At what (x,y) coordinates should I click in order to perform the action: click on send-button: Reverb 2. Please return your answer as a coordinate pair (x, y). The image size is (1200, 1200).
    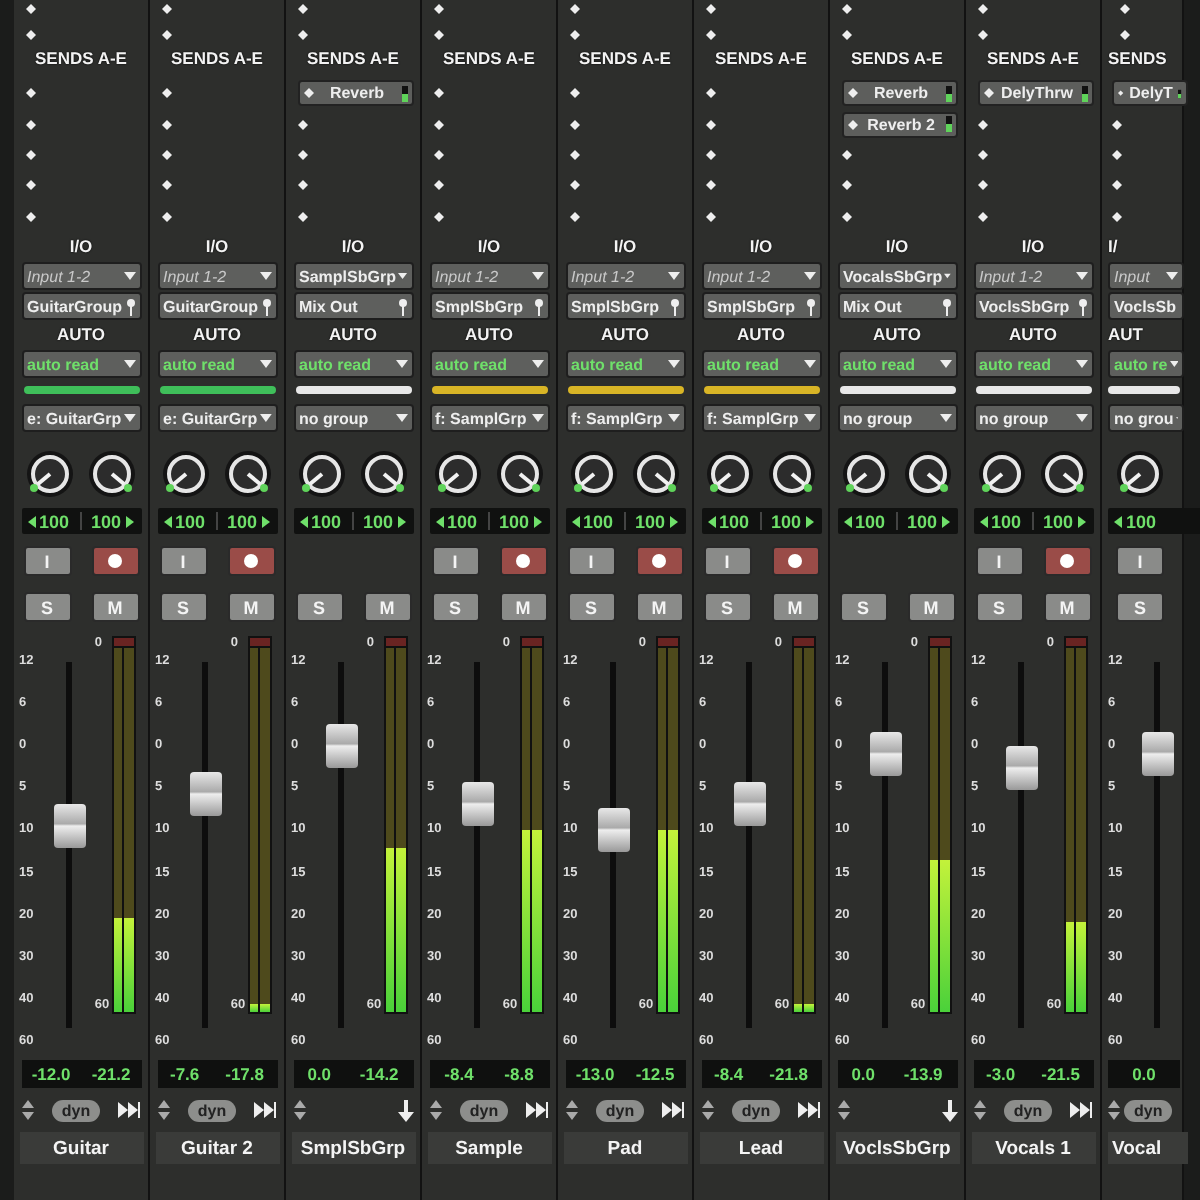
    Looking at the image, I should click on (899, 124).